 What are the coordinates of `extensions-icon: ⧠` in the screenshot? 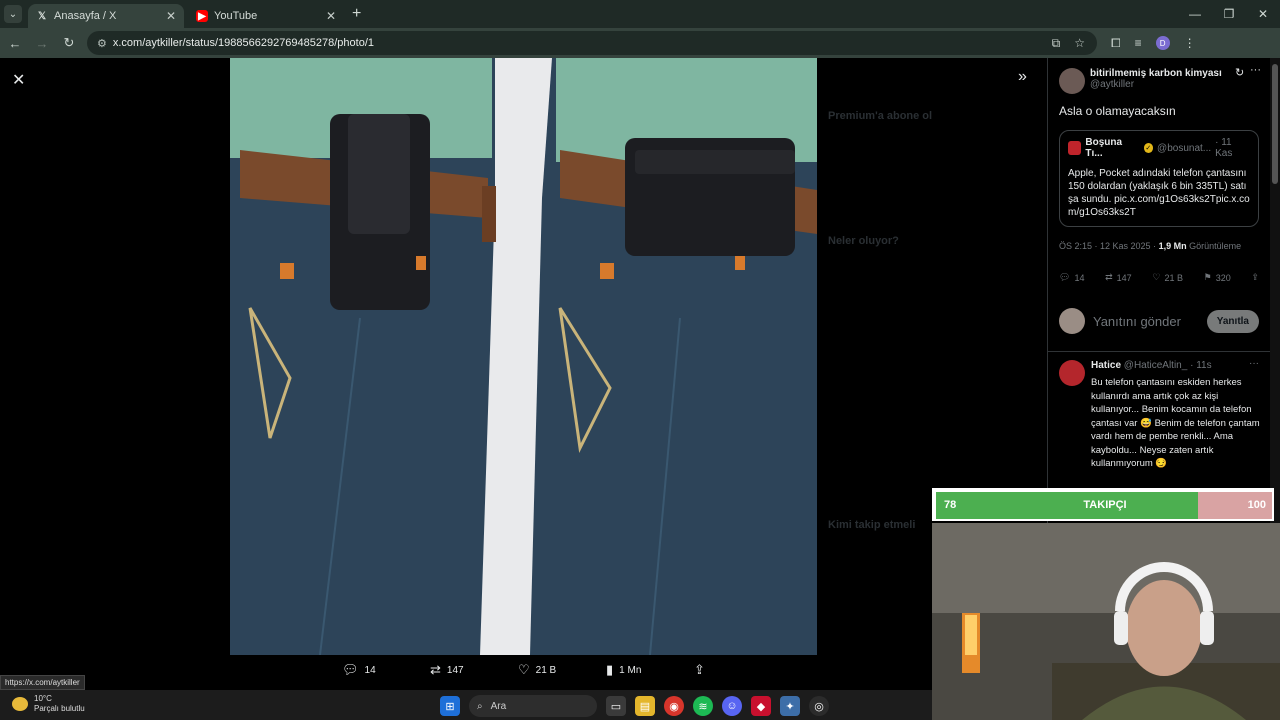 It's located at (1116, 43).